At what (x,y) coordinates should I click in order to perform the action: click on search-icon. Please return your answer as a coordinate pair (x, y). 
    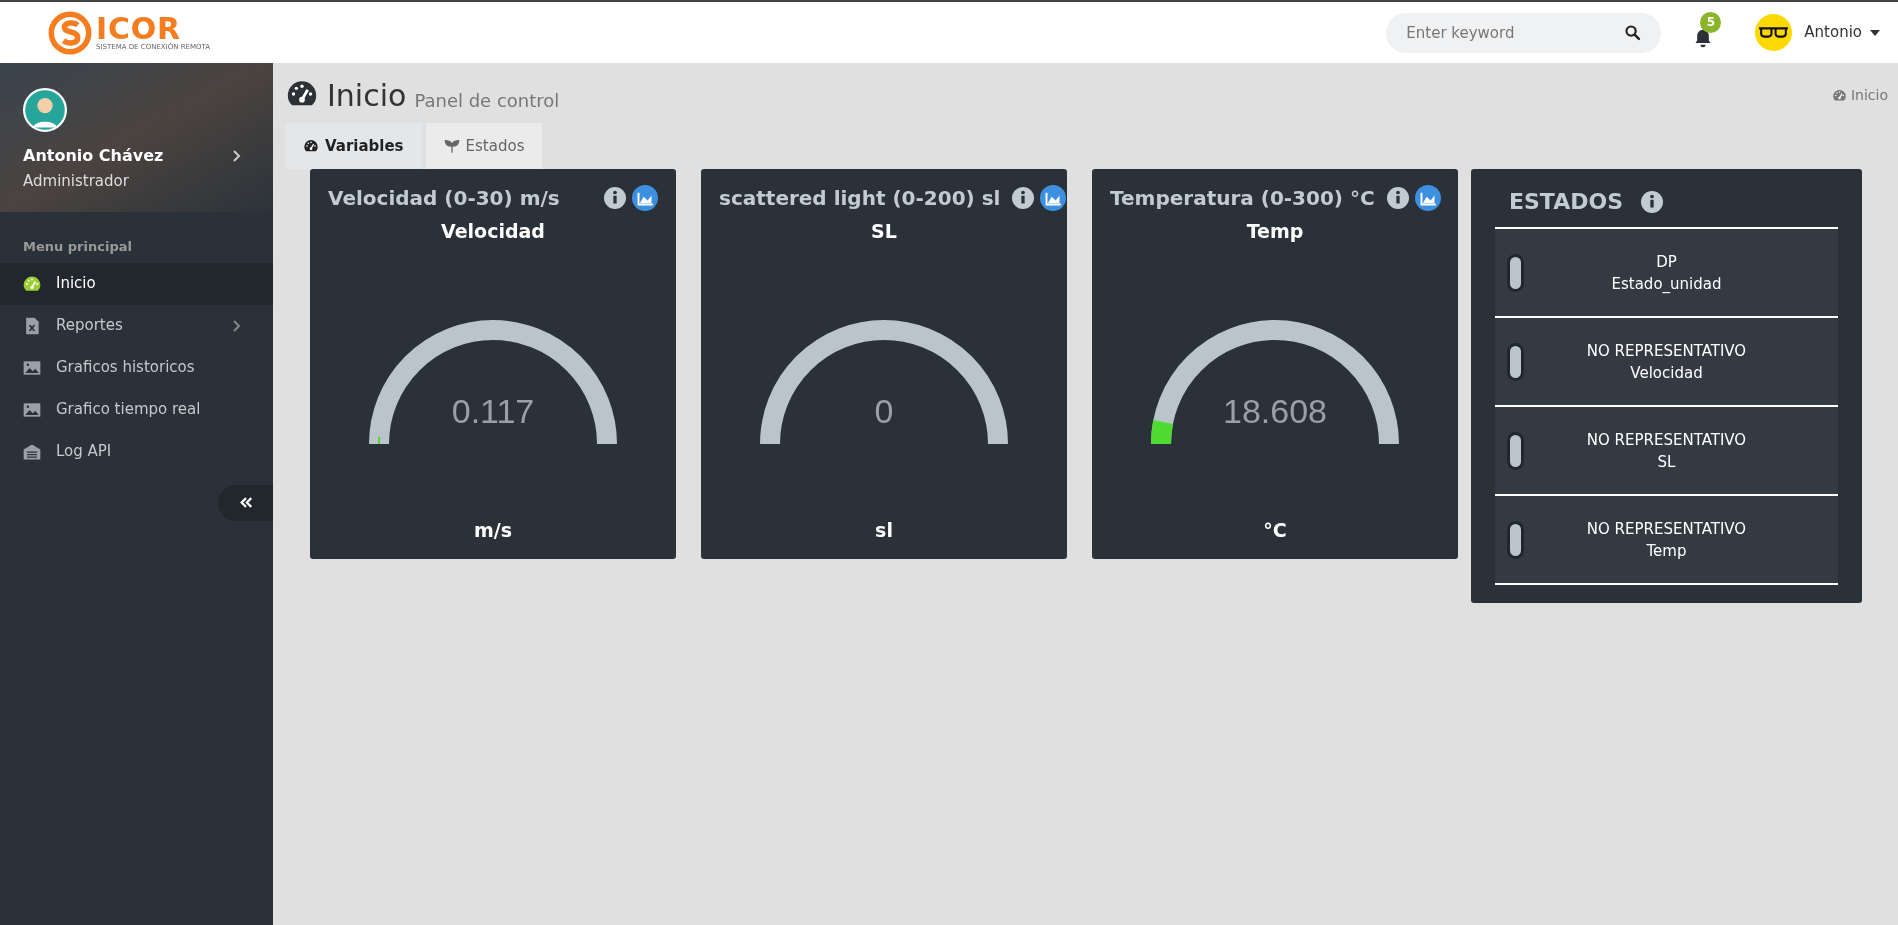
    Looking at the image, I should click on (1633, 32).